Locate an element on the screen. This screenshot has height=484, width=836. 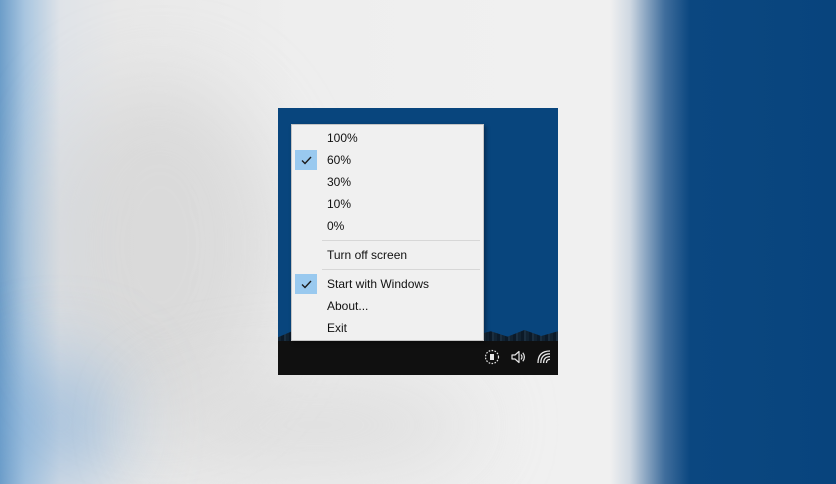
speaker-icon is located at coordinates (518, 357).